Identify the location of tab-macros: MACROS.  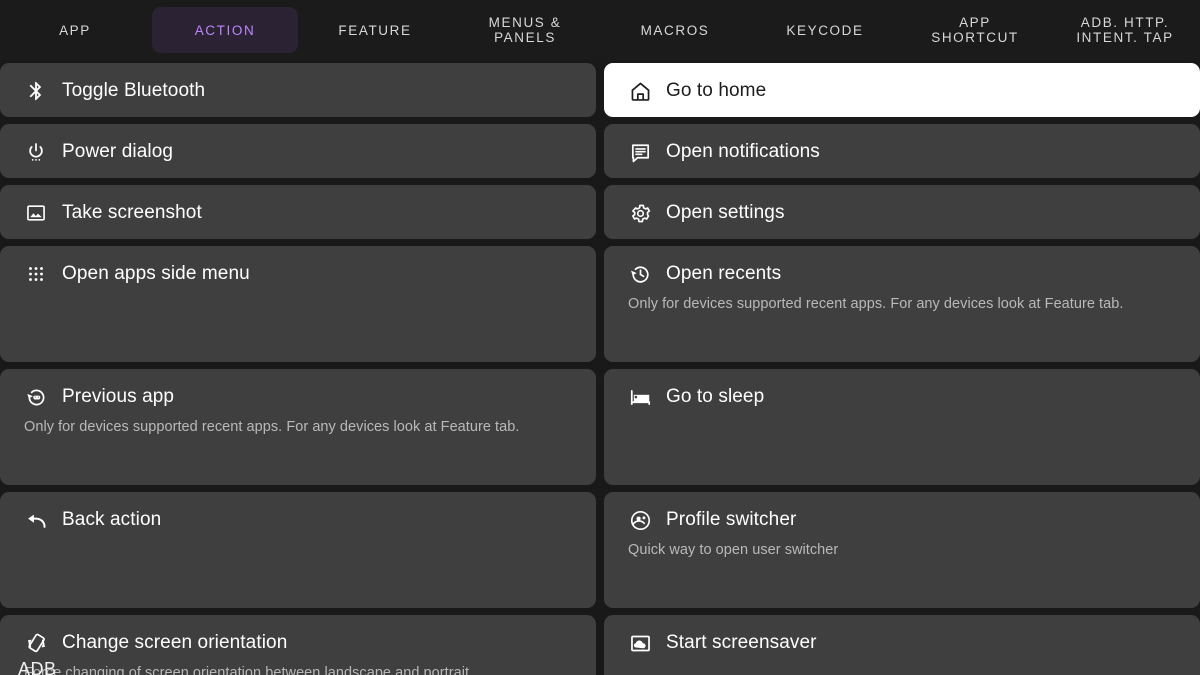
(675, 30).